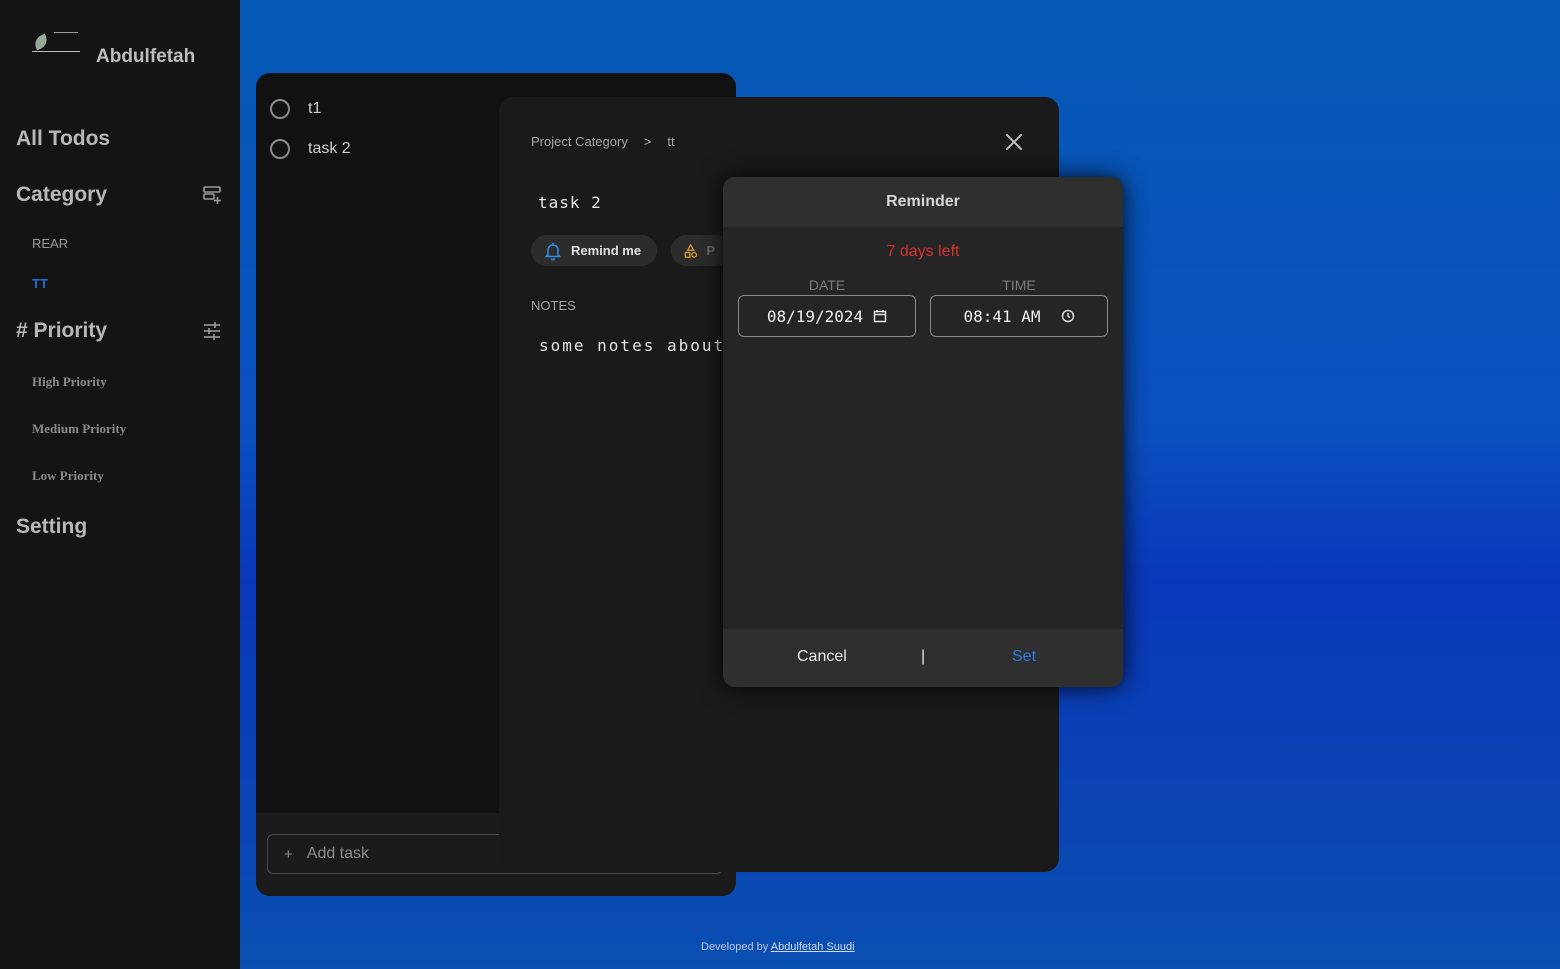  Describe the element at coordinates (50, 243) in the screenshot. I see `category-item-rear: REAR` at that location.